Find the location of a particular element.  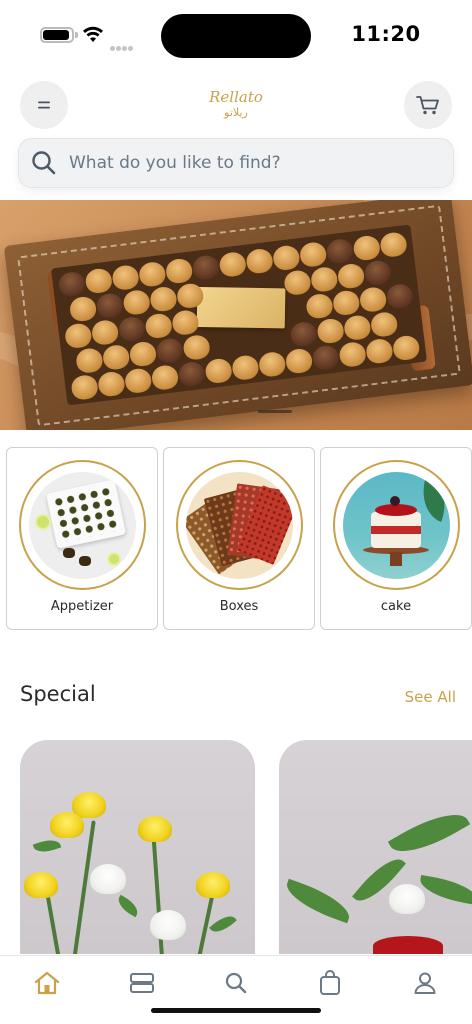

appetizer-box is located at coordinates (86, 513).